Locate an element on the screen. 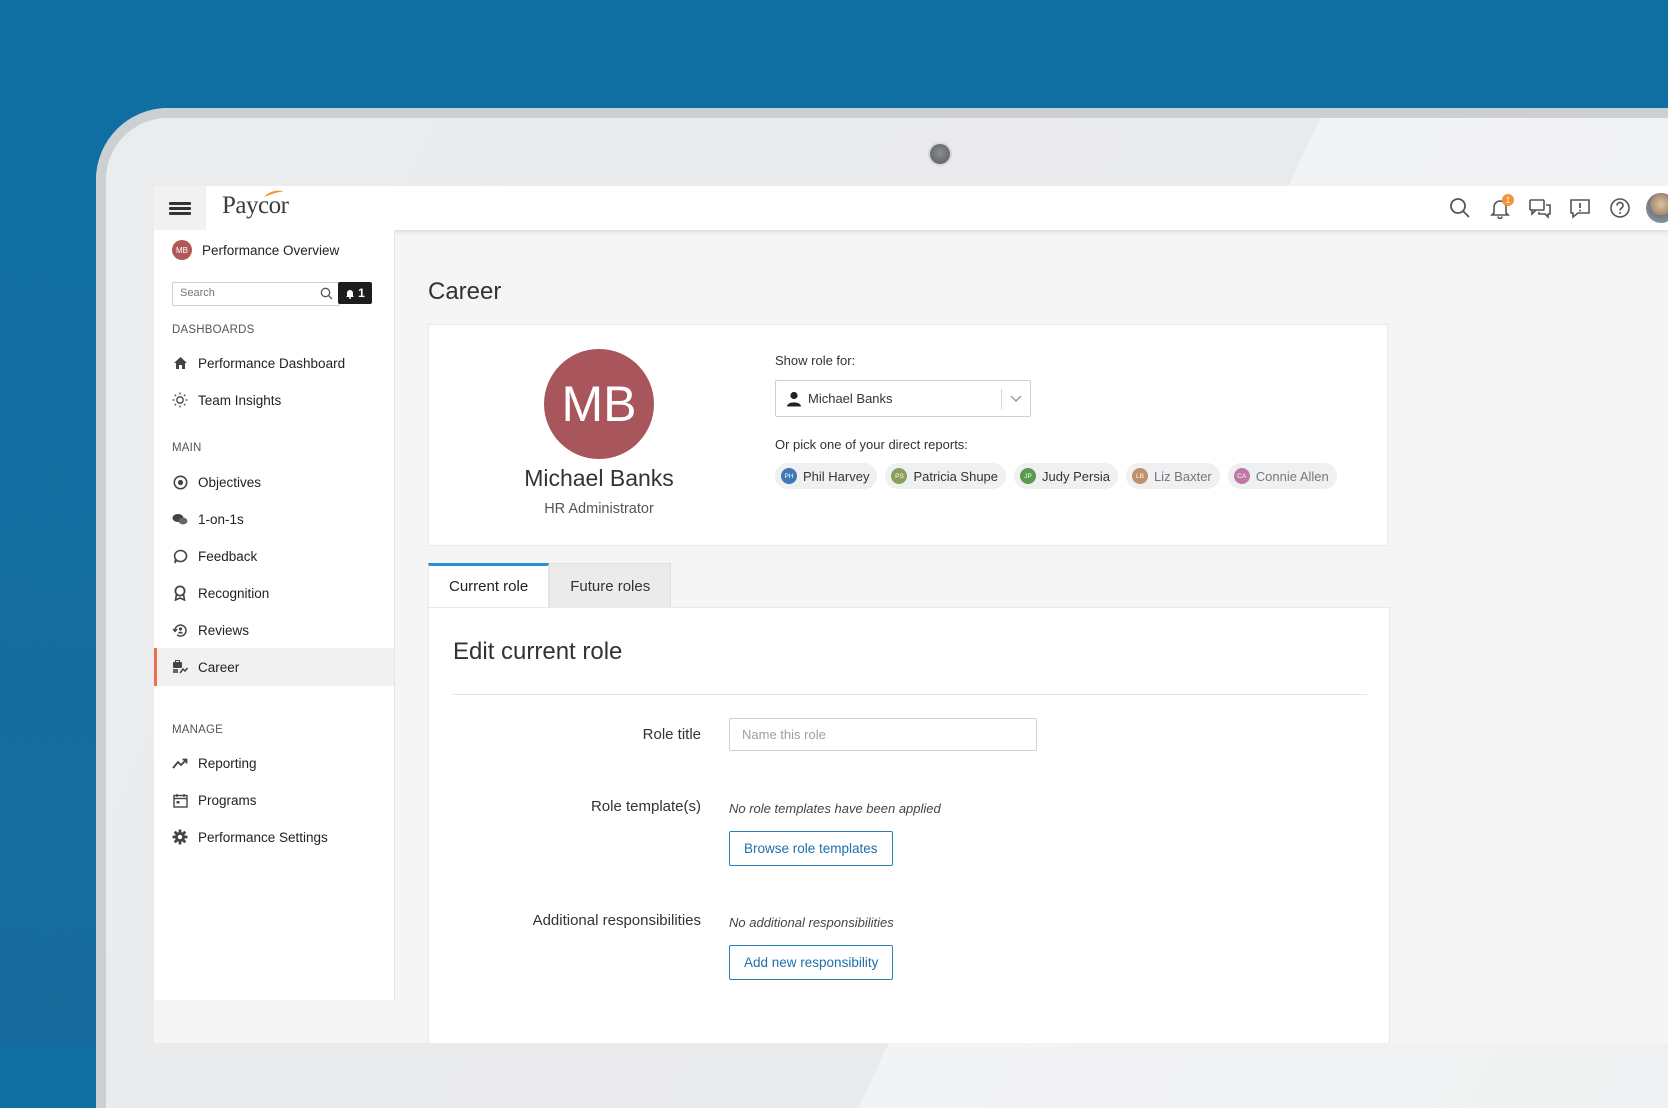 Image resolution: width=1668 pixels, height=1108 pixels. avatar: PS is located at coordinates (899, 476).